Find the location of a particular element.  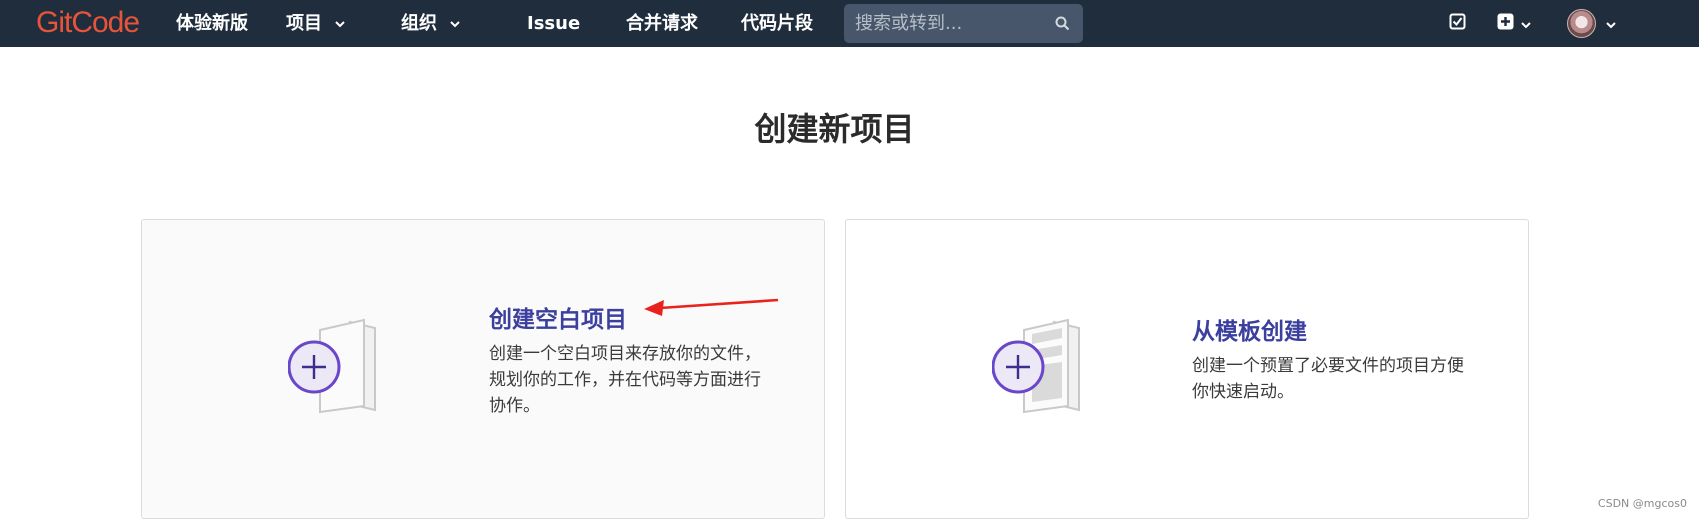

nav-snippets: 代码片段 is located at coordinates (777, 23).